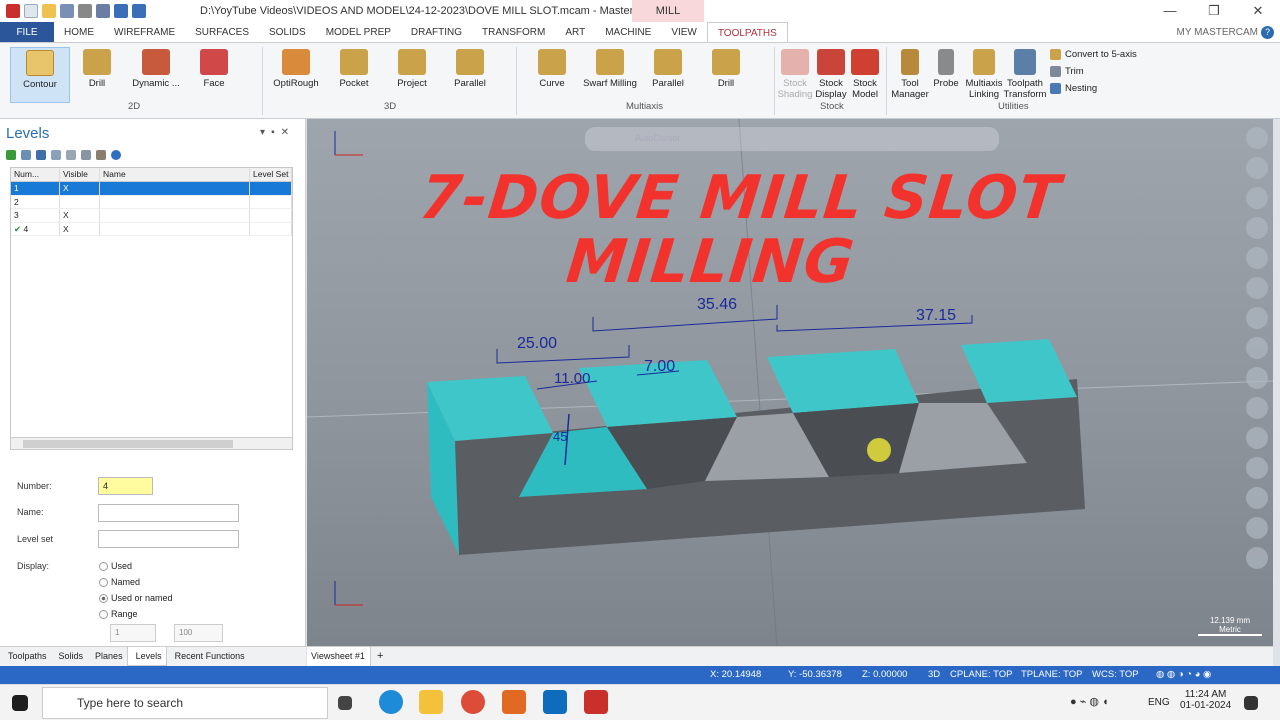  I want to click on tray-icons: ● ⌁ ◍ ◖, so click(1089, 701).